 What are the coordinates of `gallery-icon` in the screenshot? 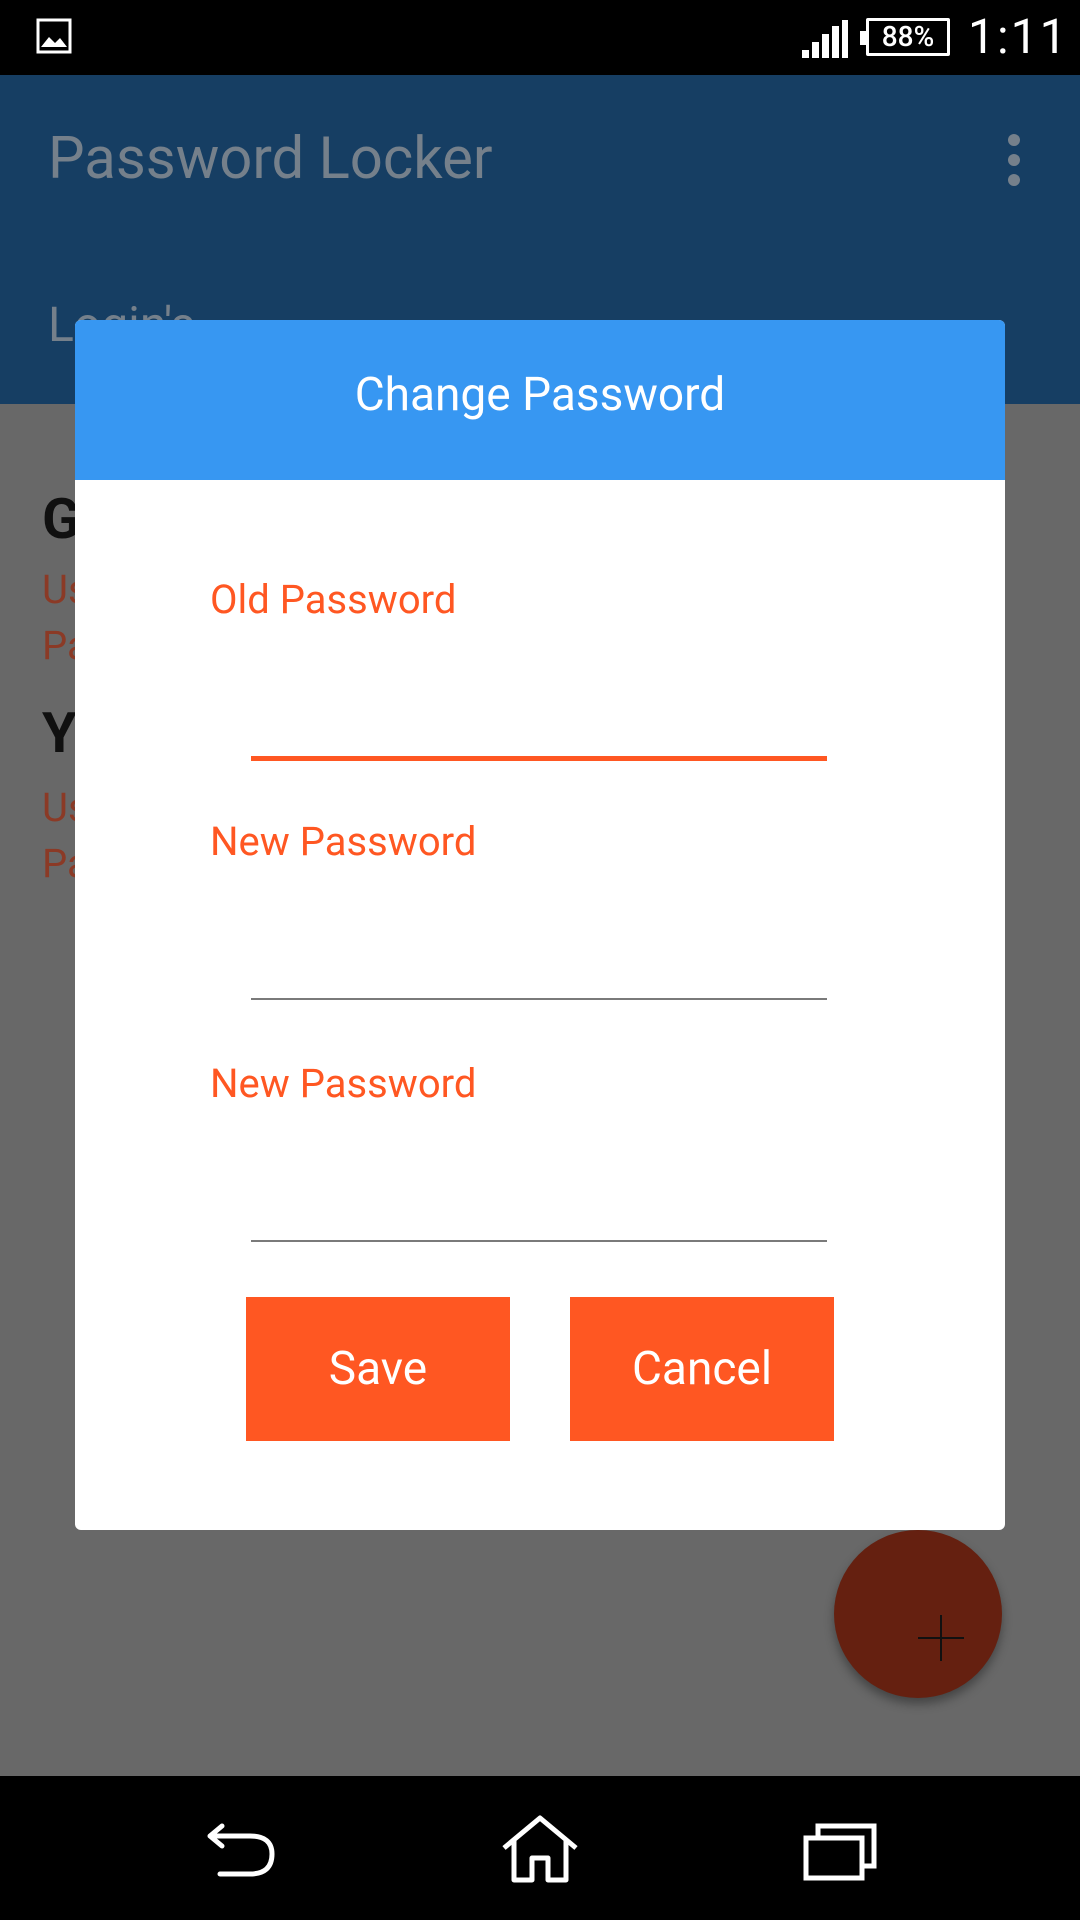 It's located at (54, 36).